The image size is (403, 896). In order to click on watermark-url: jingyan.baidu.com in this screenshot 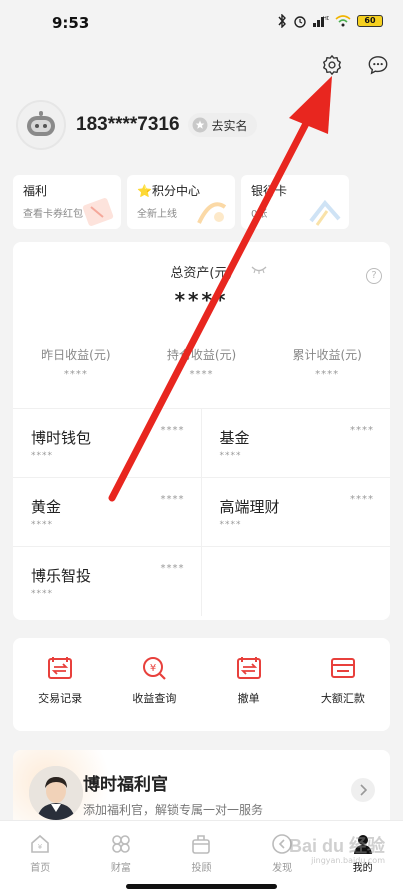, I will do `click(348, 860)`.